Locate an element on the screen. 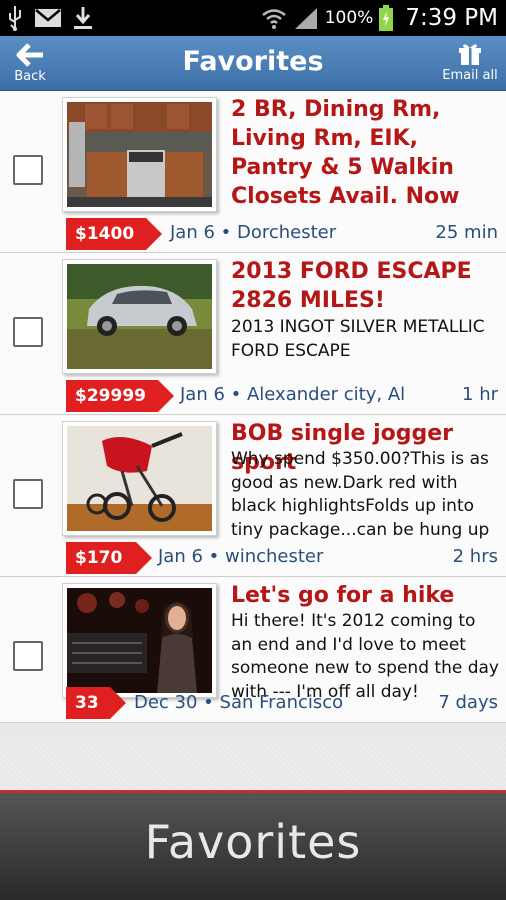 This screenshot has height=900, width=506. email-all-button: Email all is located at coordinates (470, 65).